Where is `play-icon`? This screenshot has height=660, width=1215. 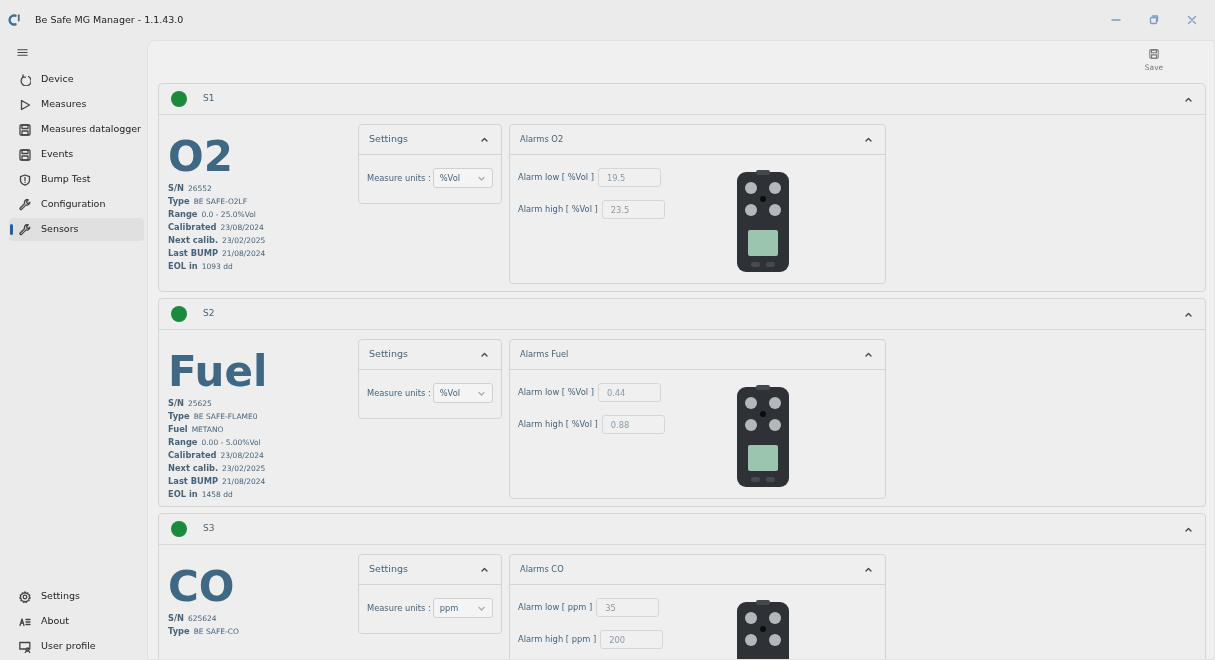
play-icon is located at coordinates (25, 104).